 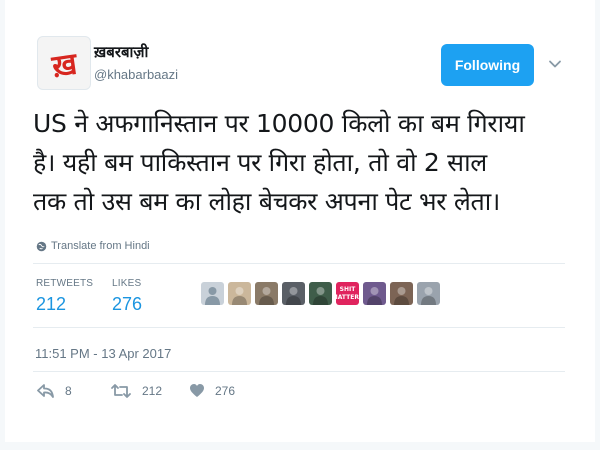 I want to click on retweet-icon, so click(x=121, y=391).